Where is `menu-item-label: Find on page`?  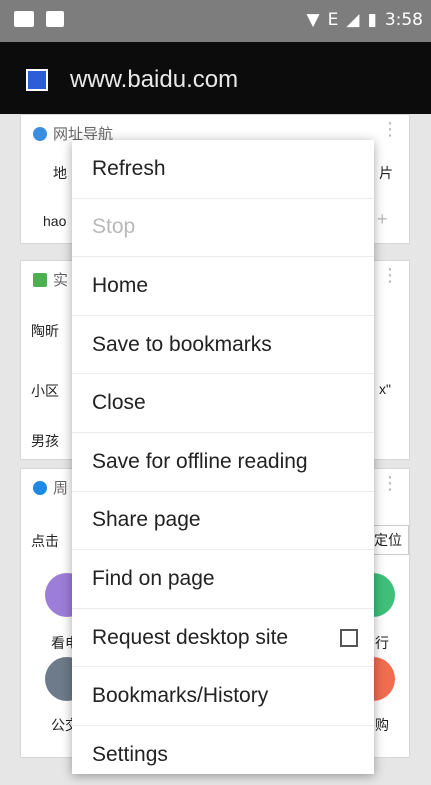 menu-item-label: Find on page is located at coordinates (153, 578).